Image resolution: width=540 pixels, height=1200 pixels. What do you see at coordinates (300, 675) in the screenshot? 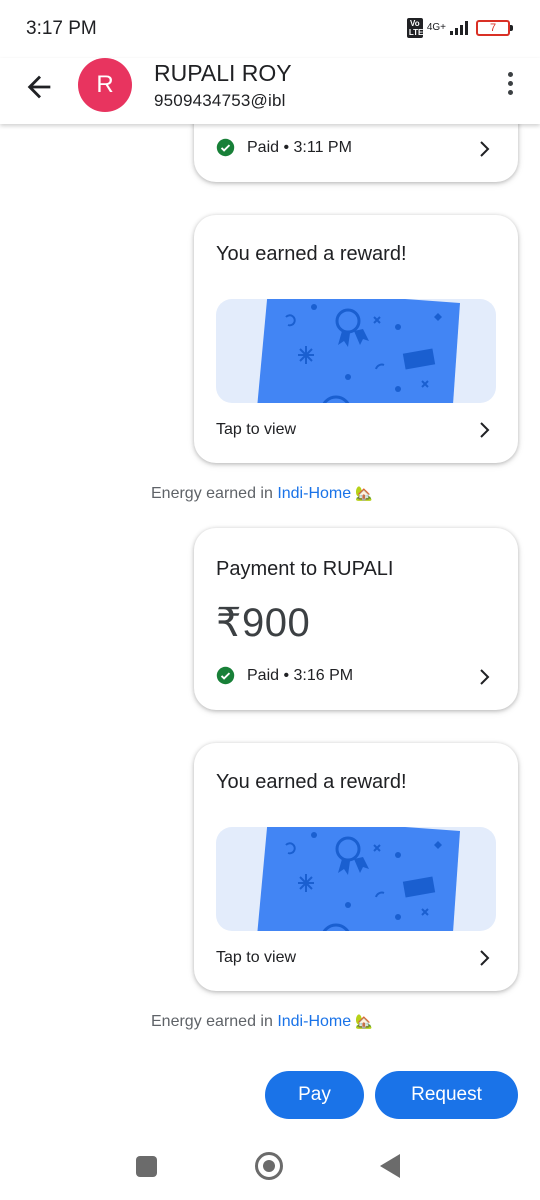
I see `payment-status: Paid • 3:16 PM` at bounding box center [300, 675].